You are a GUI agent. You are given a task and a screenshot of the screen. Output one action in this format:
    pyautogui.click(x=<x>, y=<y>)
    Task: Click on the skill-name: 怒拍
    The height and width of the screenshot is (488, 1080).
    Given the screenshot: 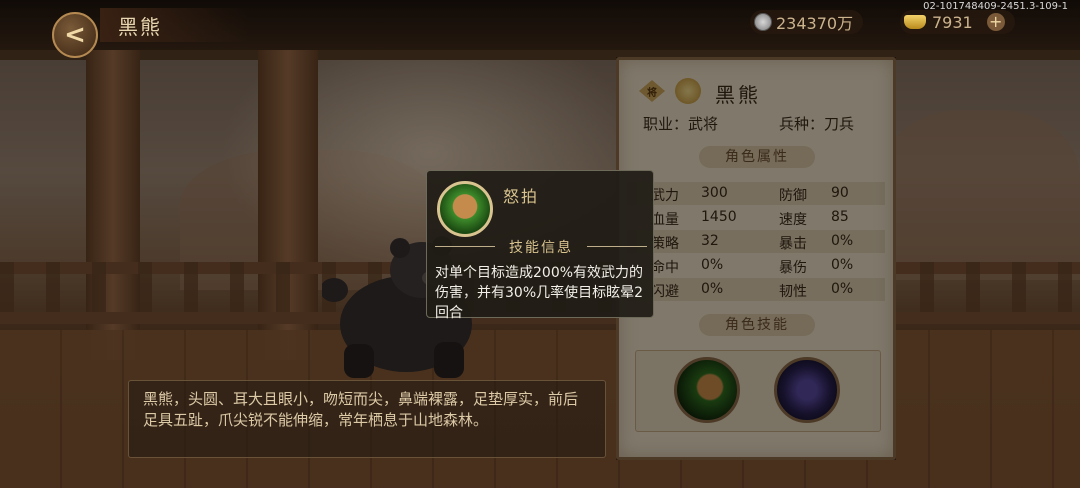 What is the action you would take?
    pyautogui.click(x=521, y=196)
    